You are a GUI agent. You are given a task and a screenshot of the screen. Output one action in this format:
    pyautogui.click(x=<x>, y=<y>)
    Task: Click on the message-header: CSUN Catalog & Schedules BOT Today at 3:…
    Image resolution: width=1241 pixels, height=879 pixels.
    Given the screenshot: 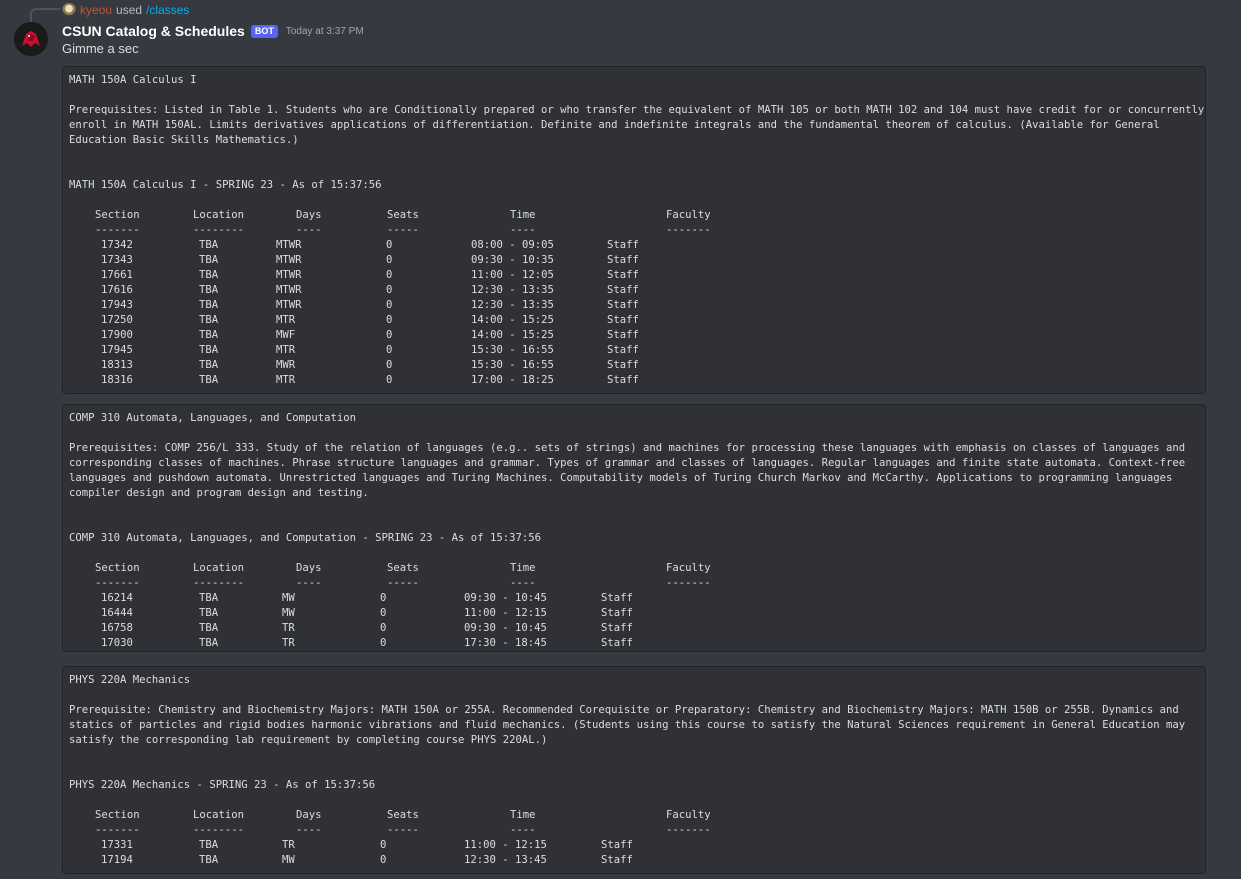 What is the action you would take?
    pyautogui.click(x=213, y=31)
    